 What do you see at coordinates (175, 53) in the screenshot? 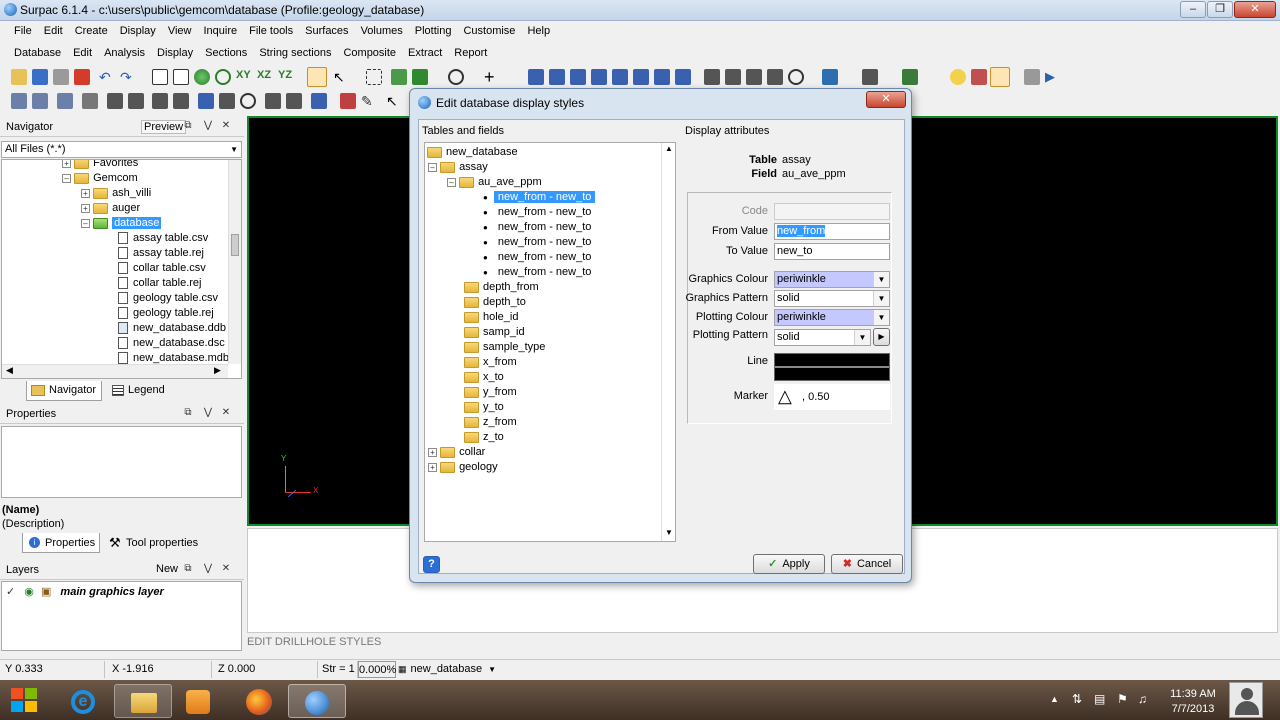
I see `menu-db-display: Display` at bounding box center [175, 53].